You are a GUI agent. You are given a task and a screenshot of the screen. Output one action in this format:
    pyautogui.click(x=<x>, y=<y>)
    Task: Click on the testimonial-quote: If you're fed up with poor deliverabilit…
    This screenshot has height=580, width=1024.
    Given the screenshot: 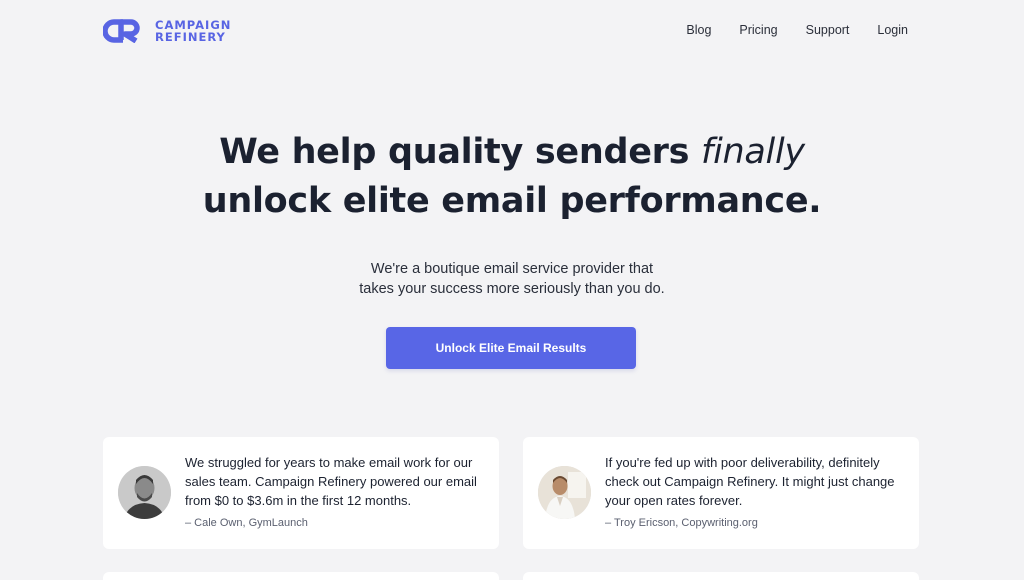 What is the action you would take?
    pyautogui.click(x=750, y=481)
    